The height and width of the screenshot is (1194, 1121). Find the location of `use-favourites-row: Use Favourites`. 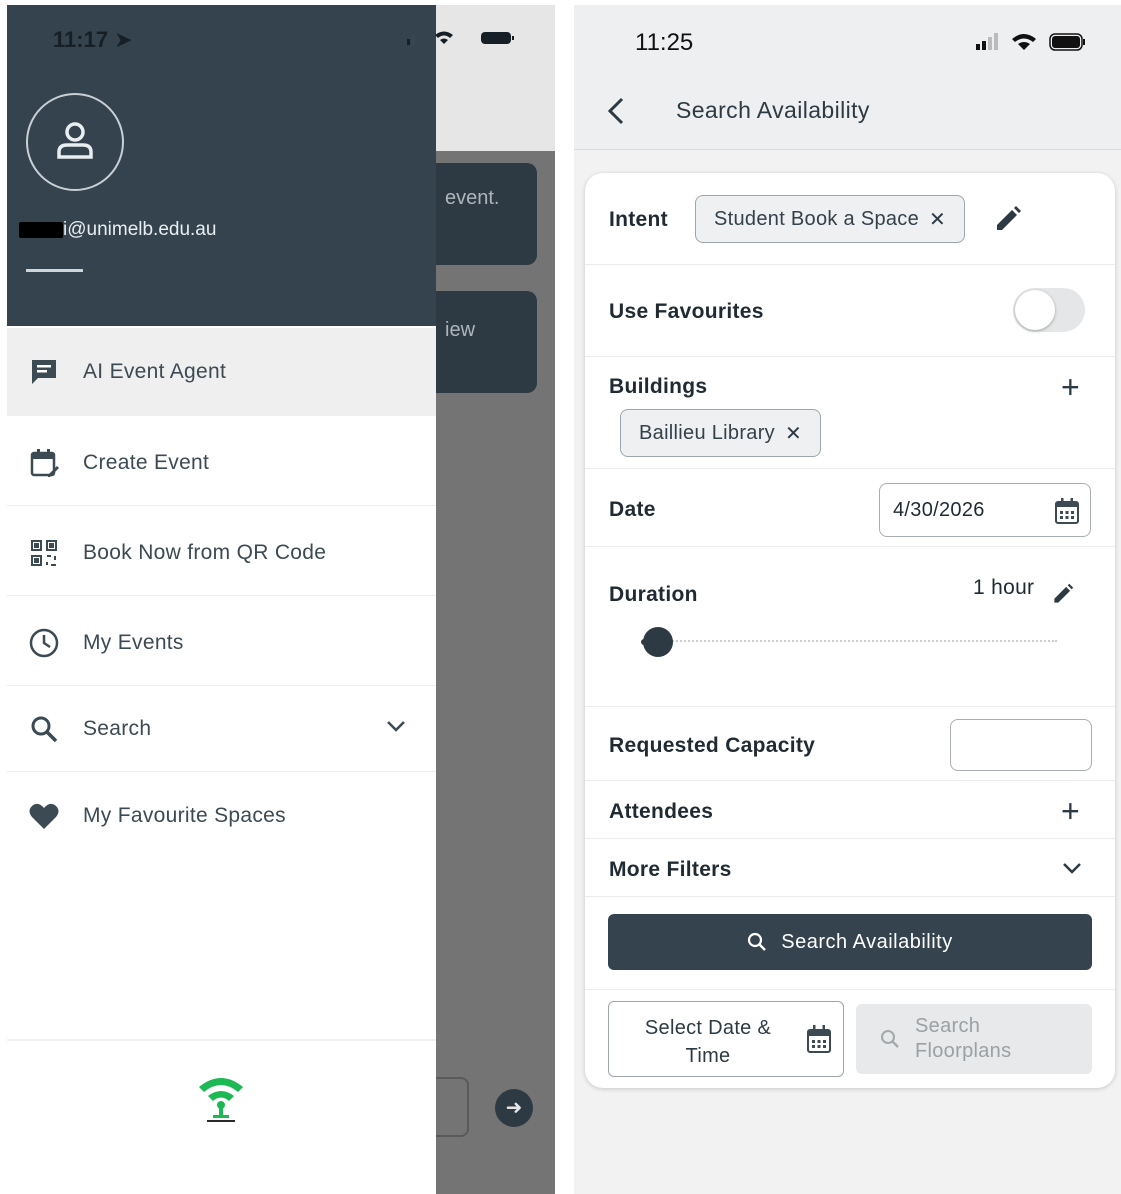

use-favourites-row: Use Favourites is located at coordinates (850, 311).